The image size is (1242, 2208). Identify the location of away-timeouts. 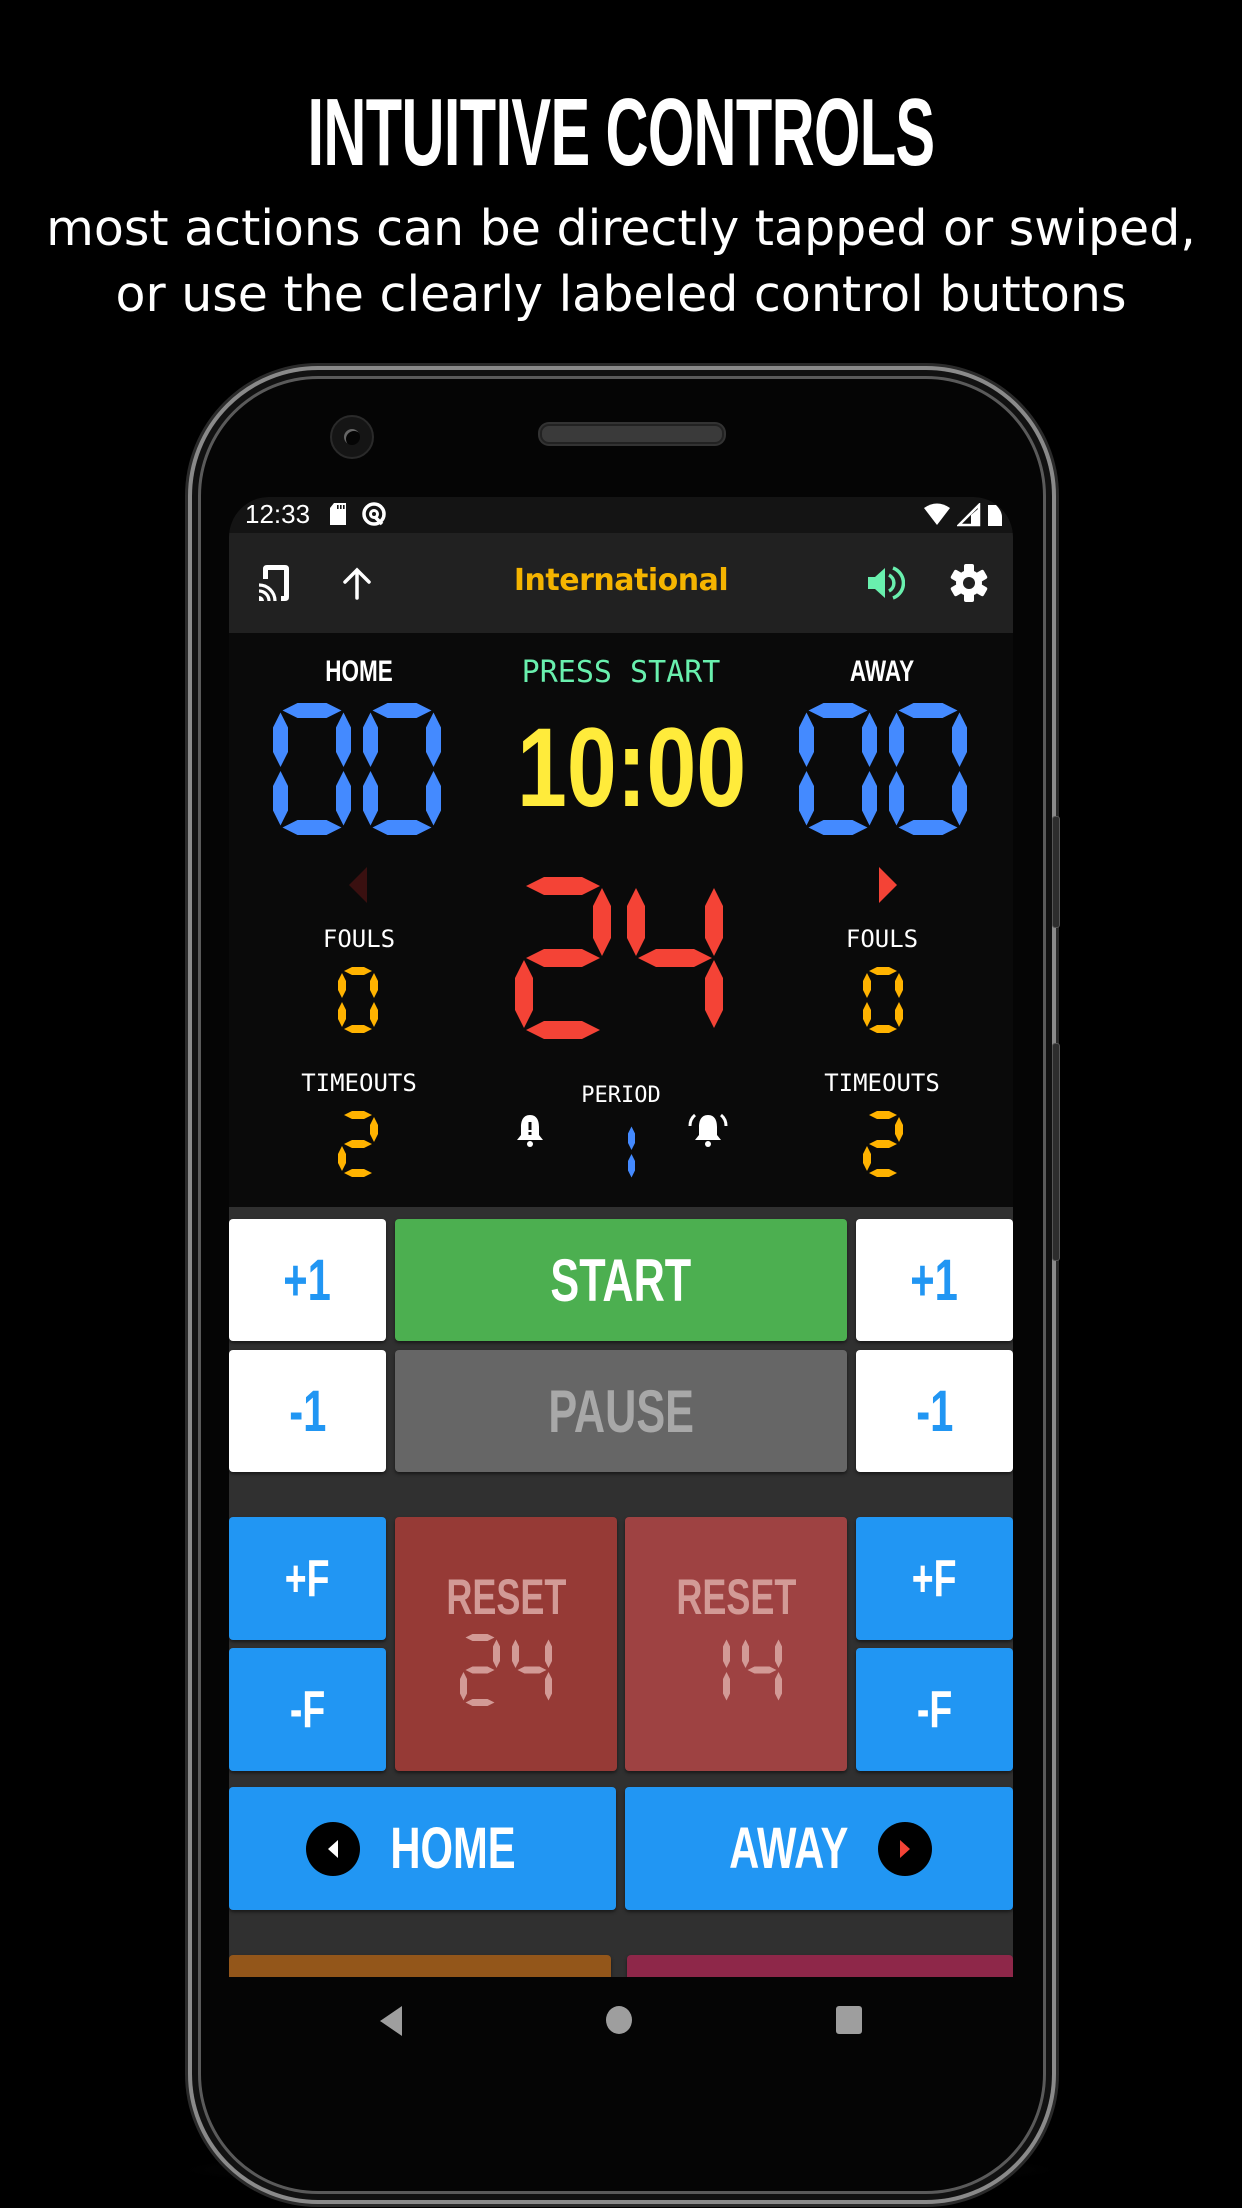
(883, 1144).